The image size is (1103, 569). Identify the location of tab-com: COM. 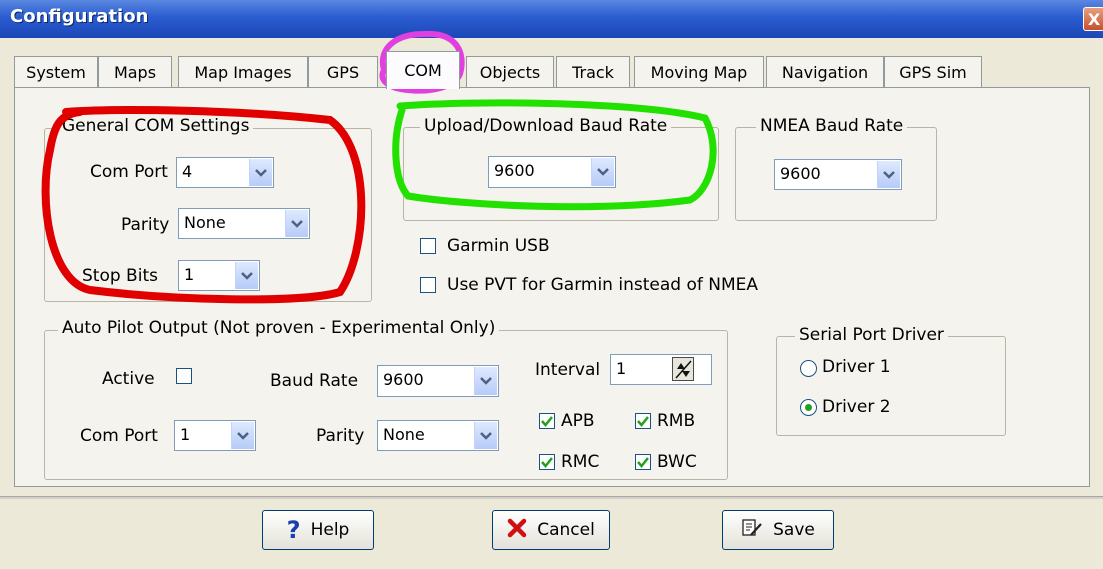
(423, 70).